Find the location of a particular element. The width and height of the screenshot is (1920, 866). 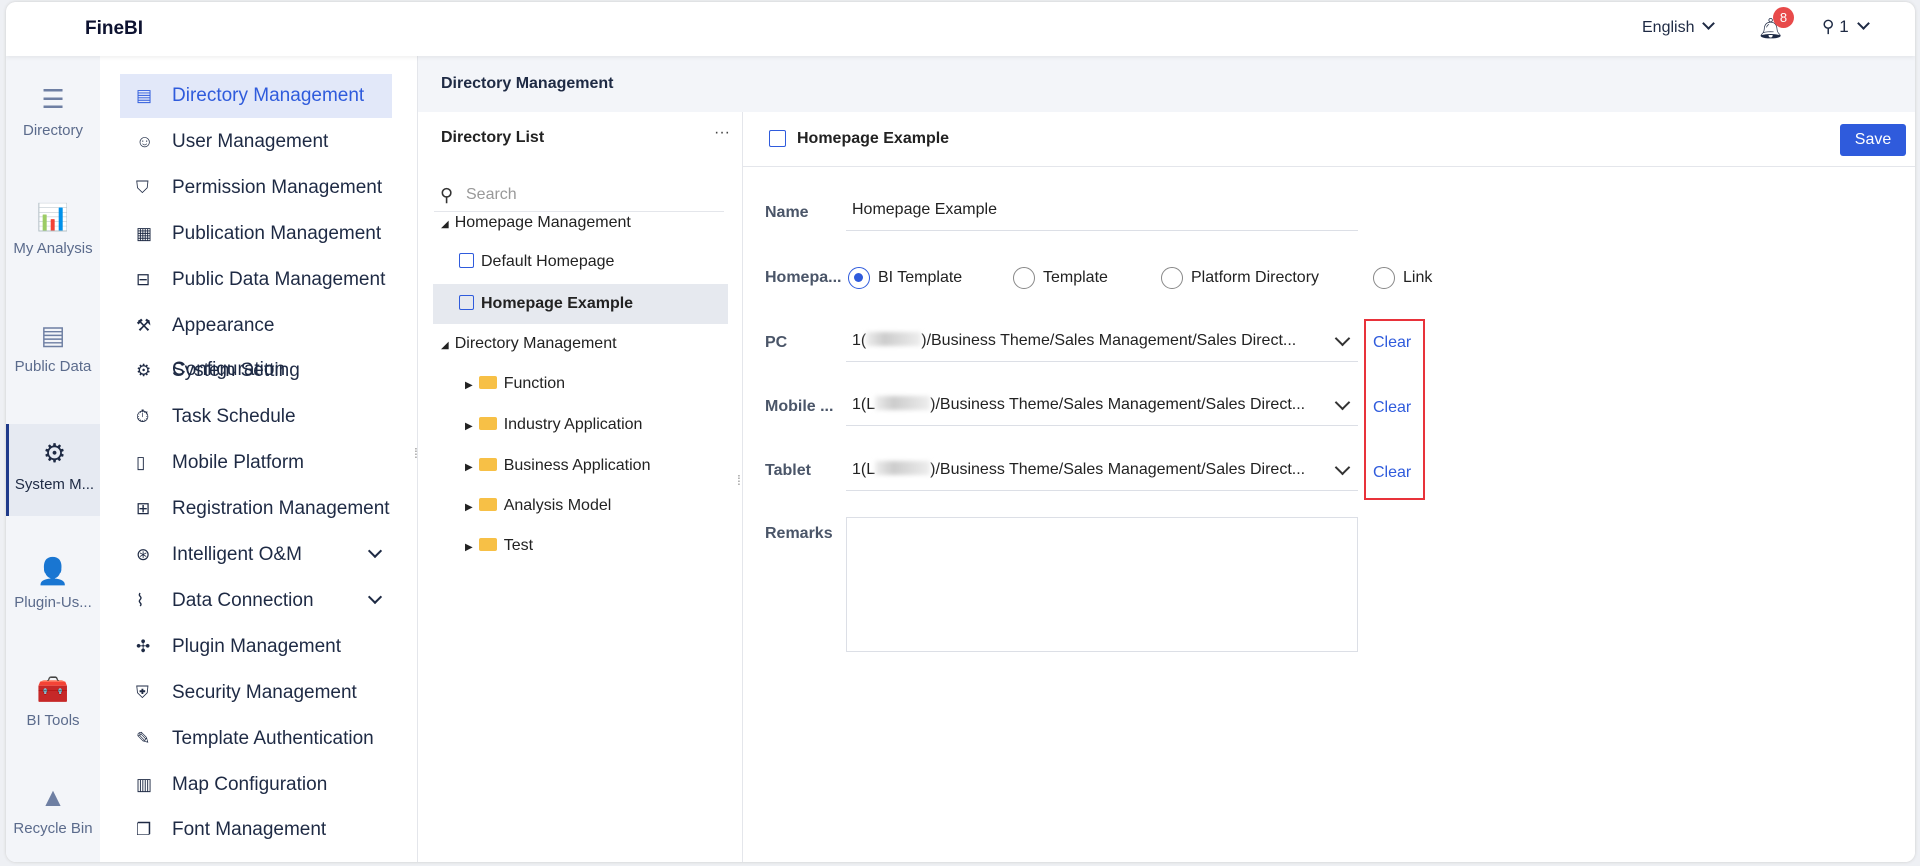

menu-item-font-management: ❐ Font Management is located at coordinates (256, 830).